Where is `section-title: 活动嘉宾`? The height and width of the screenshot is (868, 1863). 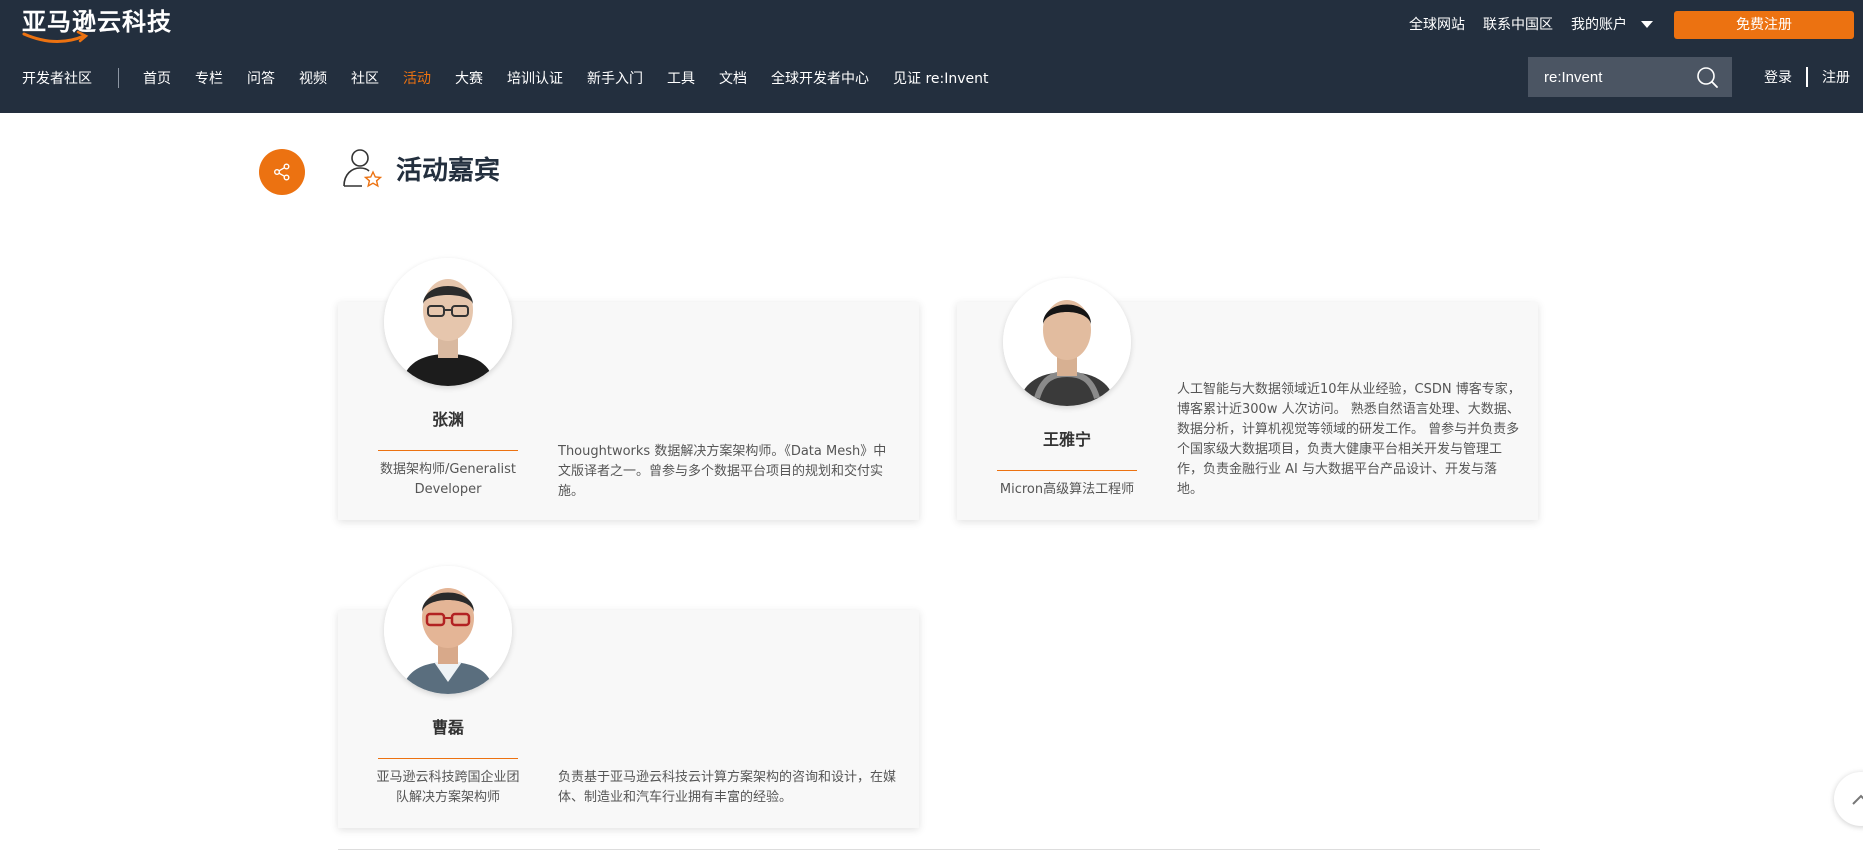
section-title: 活动嘉宾 is located at coordinates (448, 171).